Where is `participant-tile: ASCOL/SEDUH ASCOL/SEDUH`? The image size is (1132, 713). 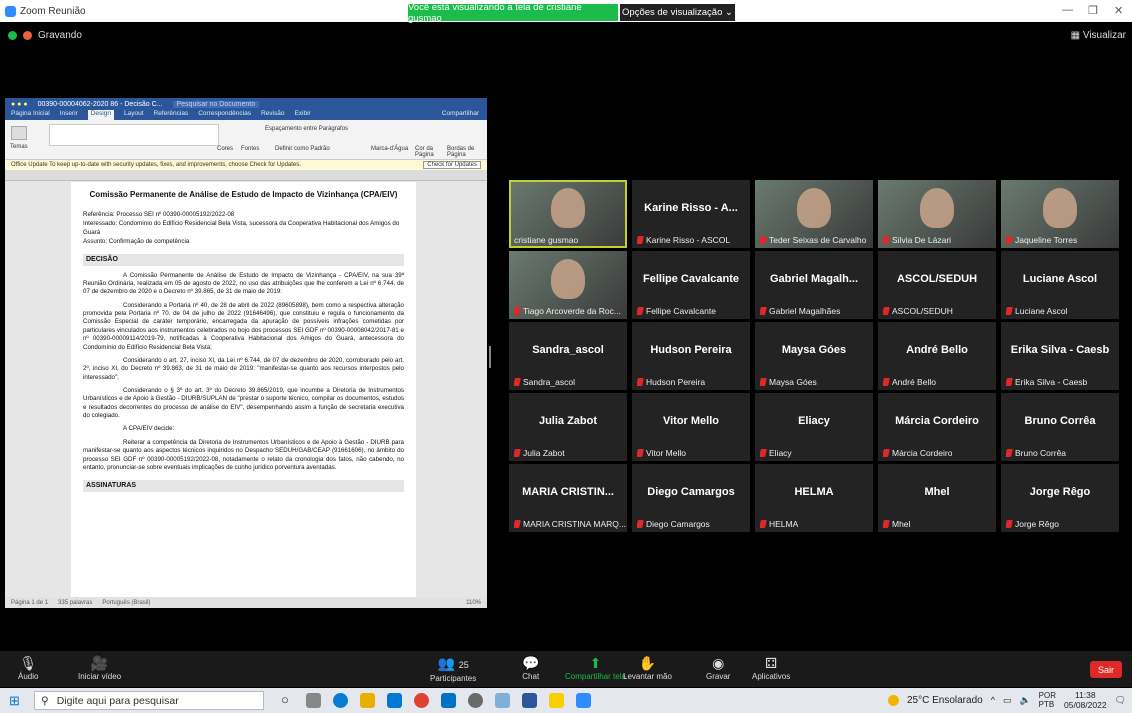 participant-tile: ASCOL/SEDUH ASCOL/SEDUH is located at coordinates (937, 285).